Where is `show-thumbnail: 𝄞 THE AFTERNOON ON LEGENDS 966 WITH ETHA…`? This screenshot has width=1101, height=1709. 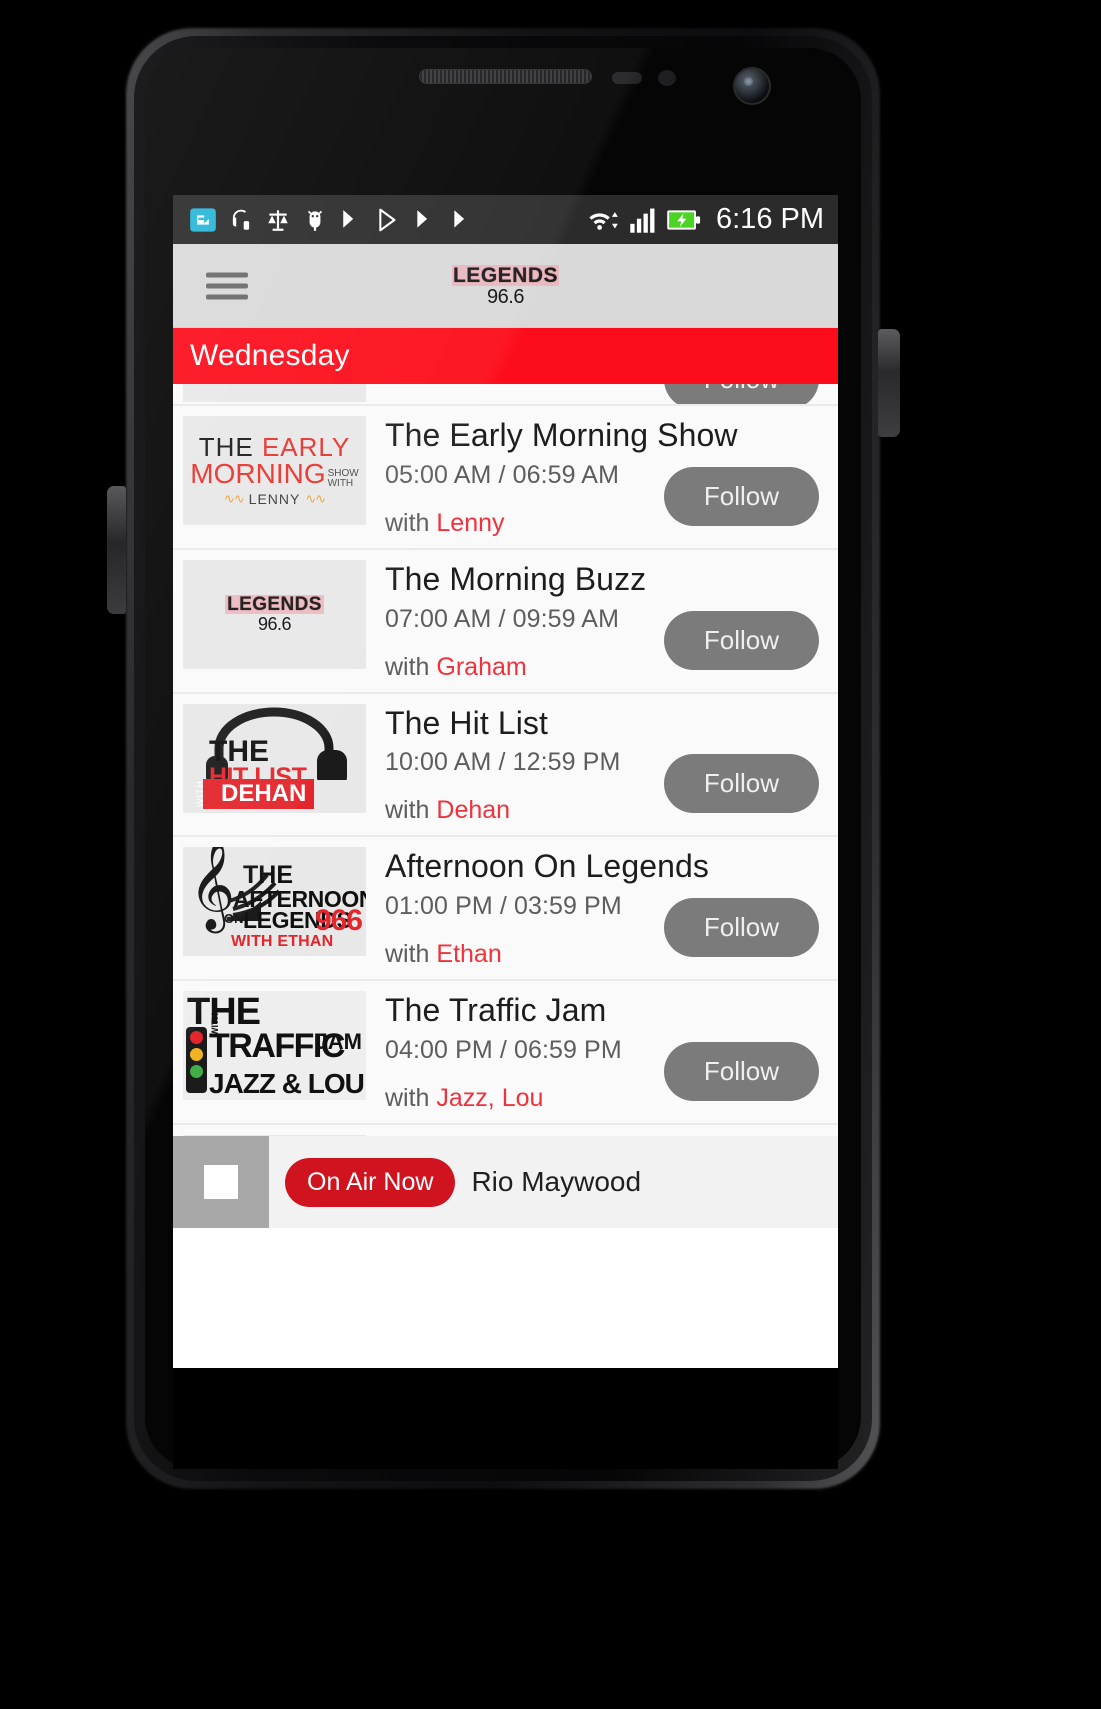
show-thumbnail: 𝄞 THE AFTERNOON ON LEGENDS 966 WITH ETHA… is located at coordinates (274, 902).